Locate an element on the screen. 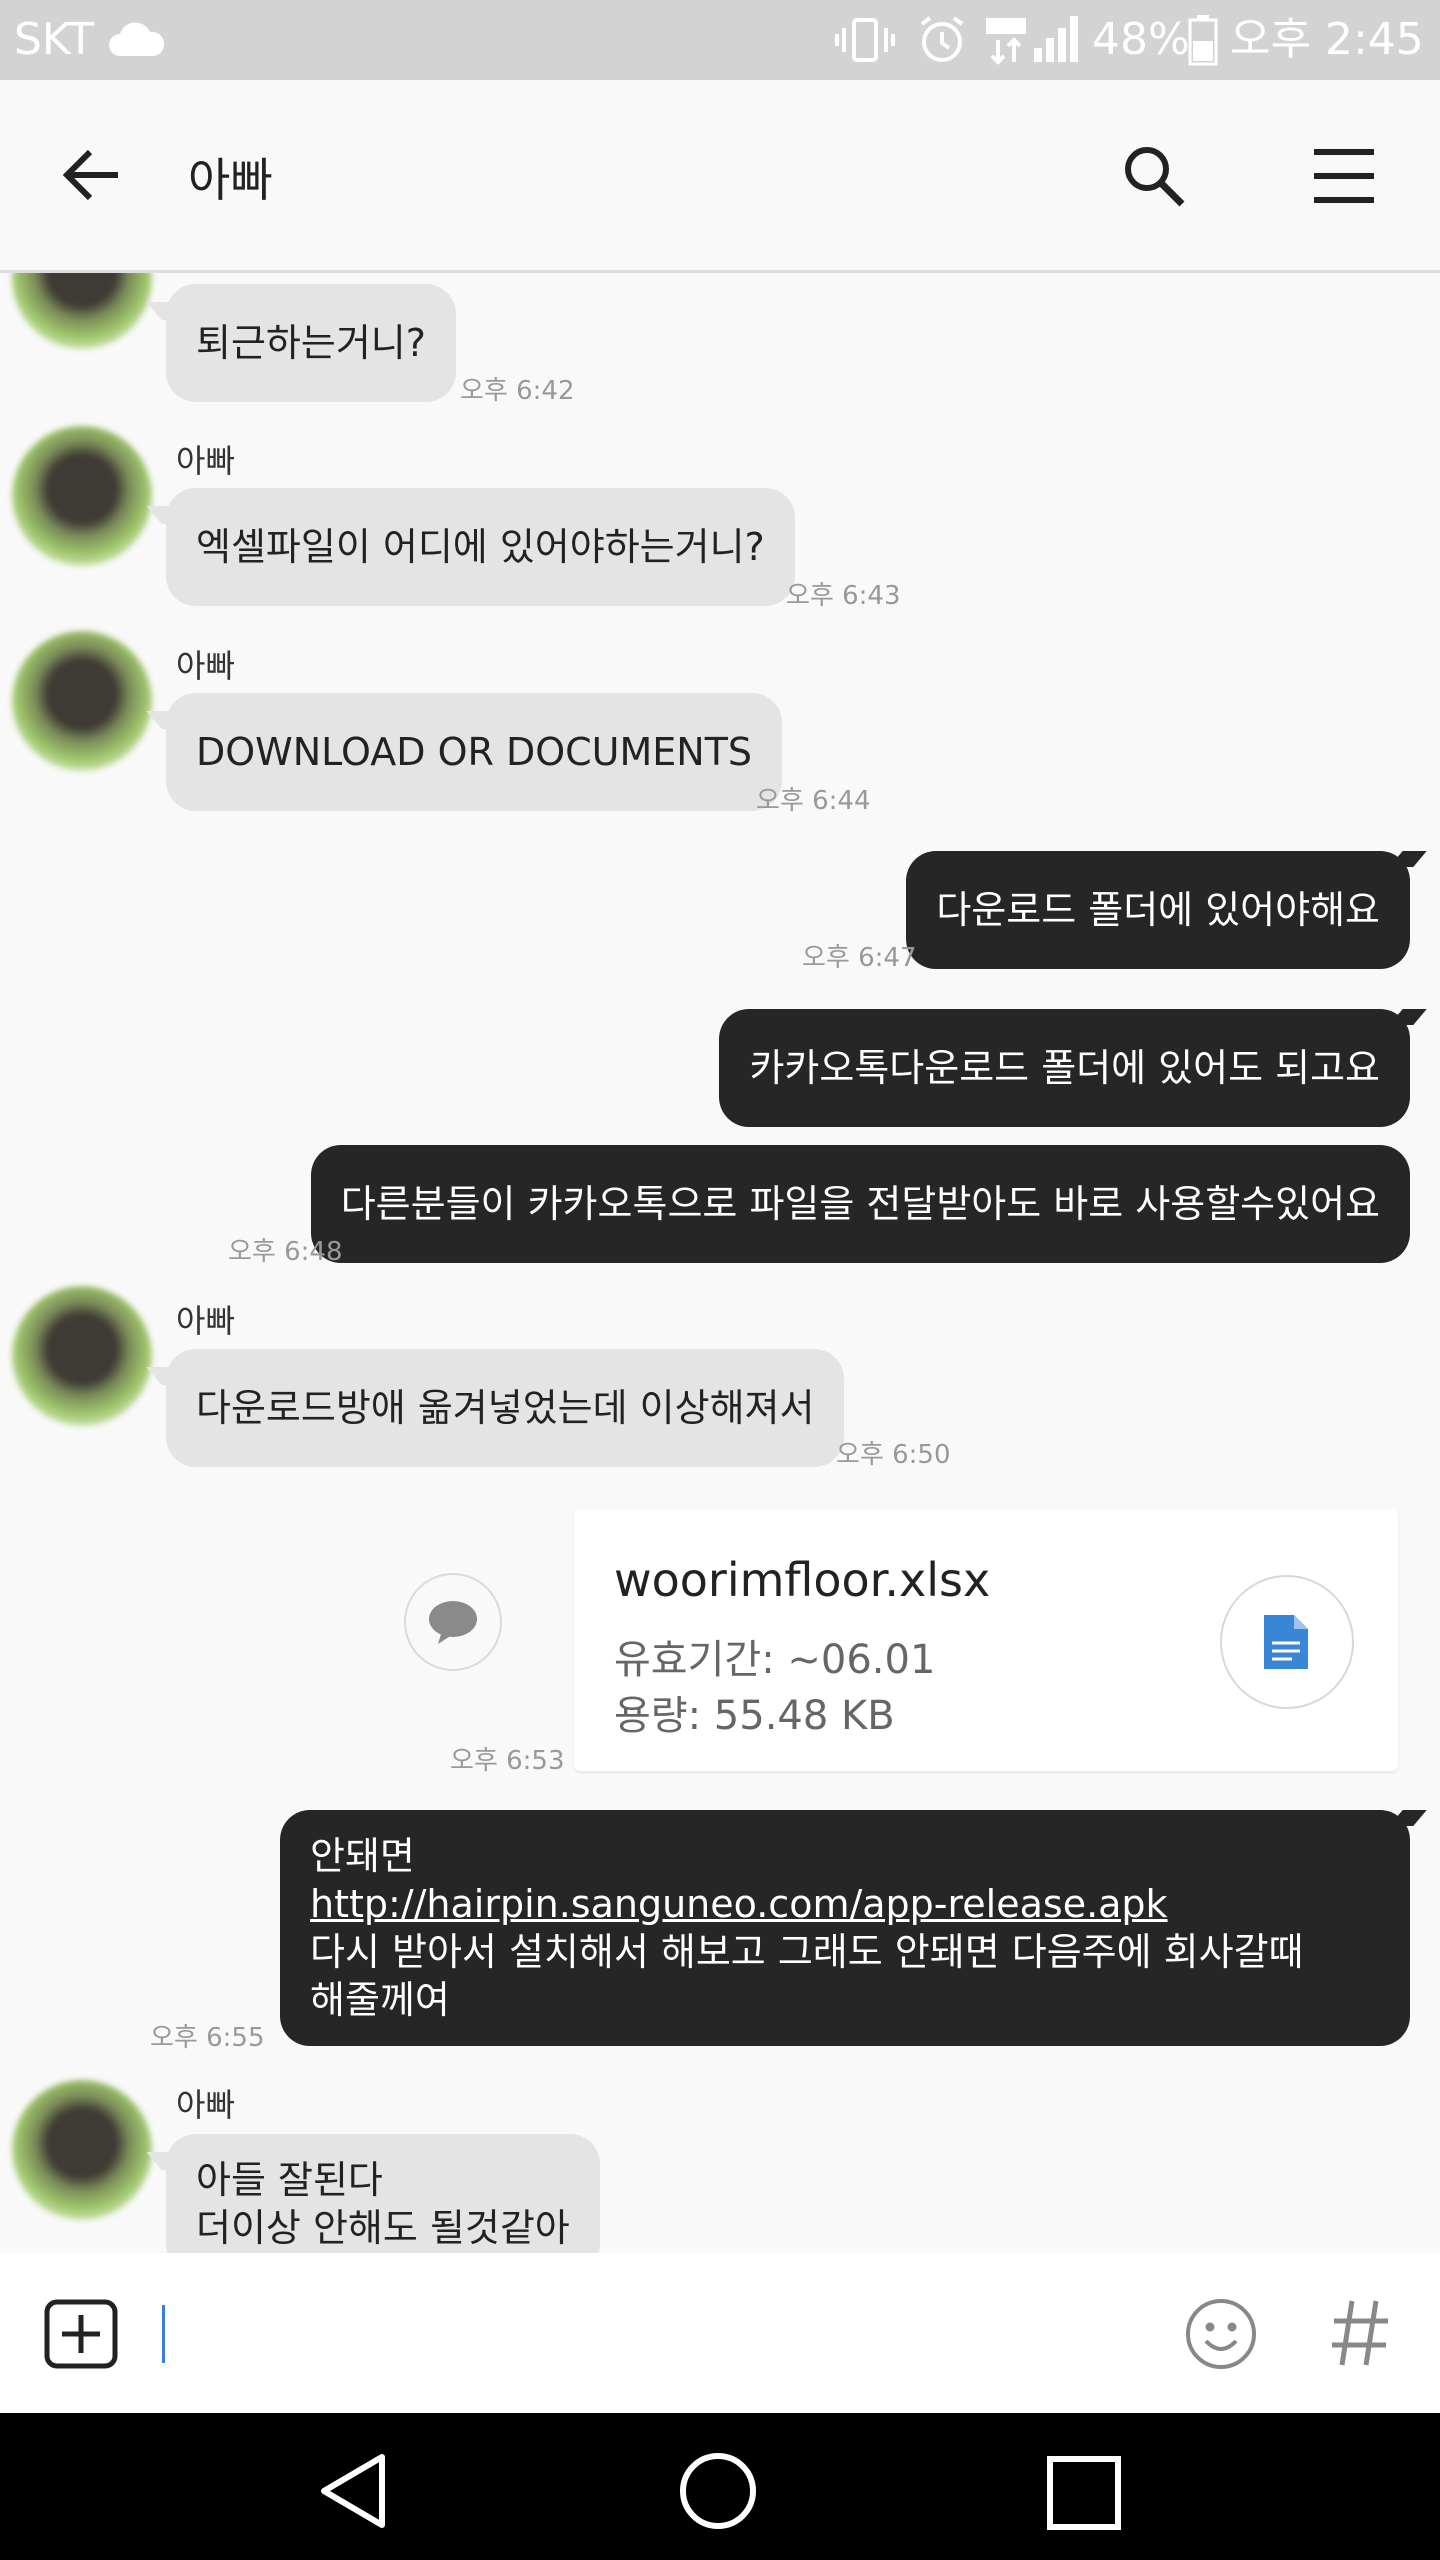  cloud-icon is located at coordinates (137, 39).